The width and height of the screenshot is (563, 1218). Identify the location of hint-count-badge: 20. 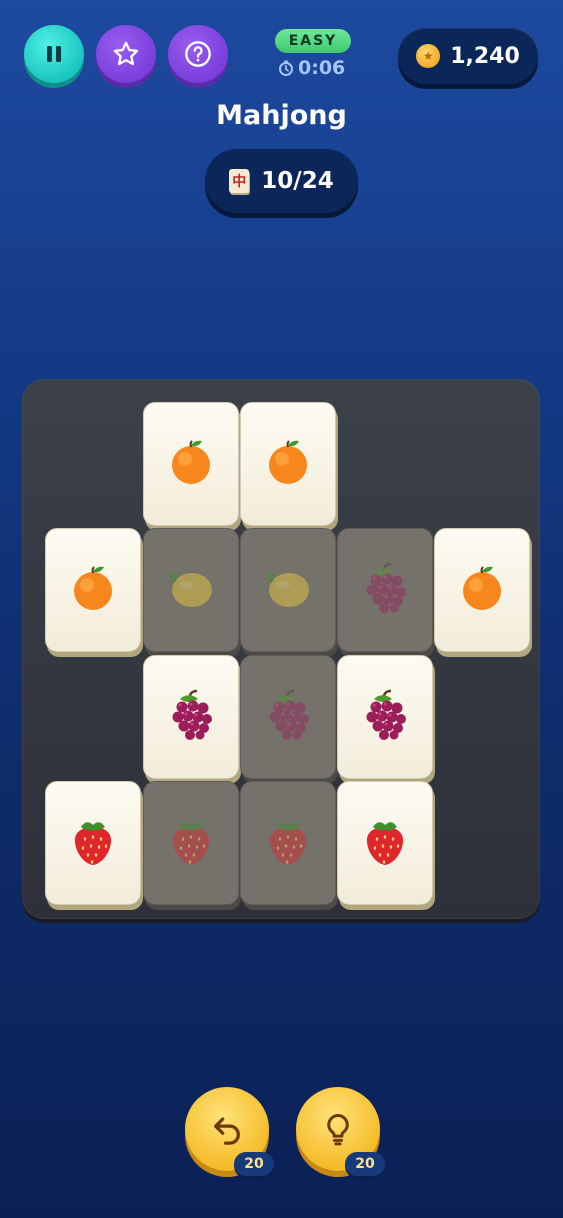
(365, 1164).